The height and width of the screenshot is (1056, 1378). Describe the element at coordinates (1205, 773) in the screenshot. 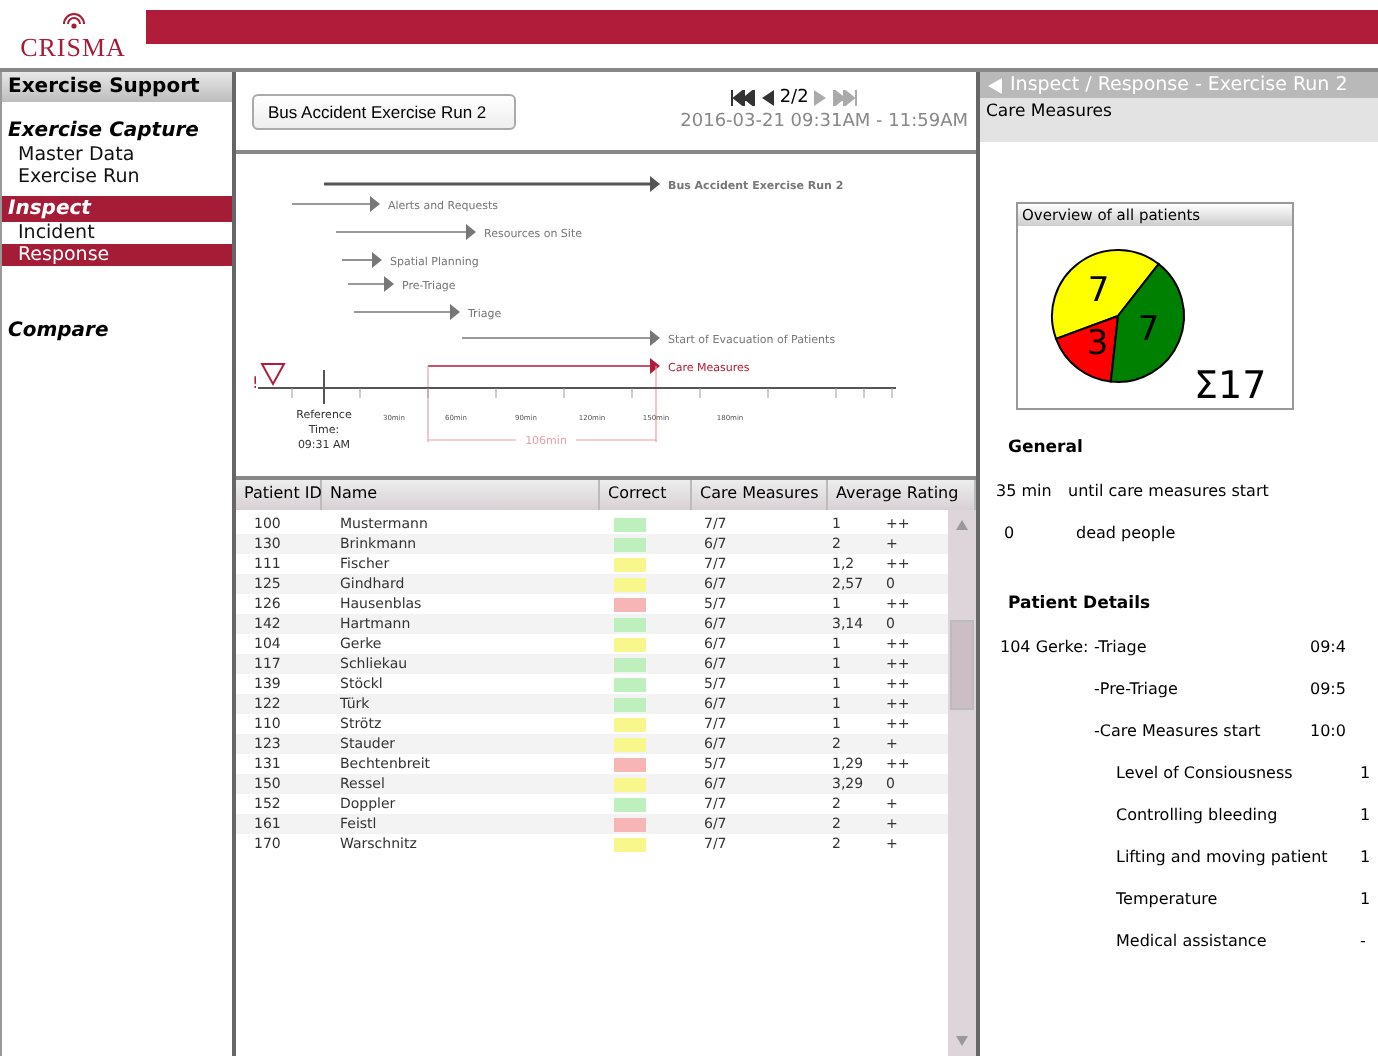

I see `measure-label: Level of Consiousness` at that location.